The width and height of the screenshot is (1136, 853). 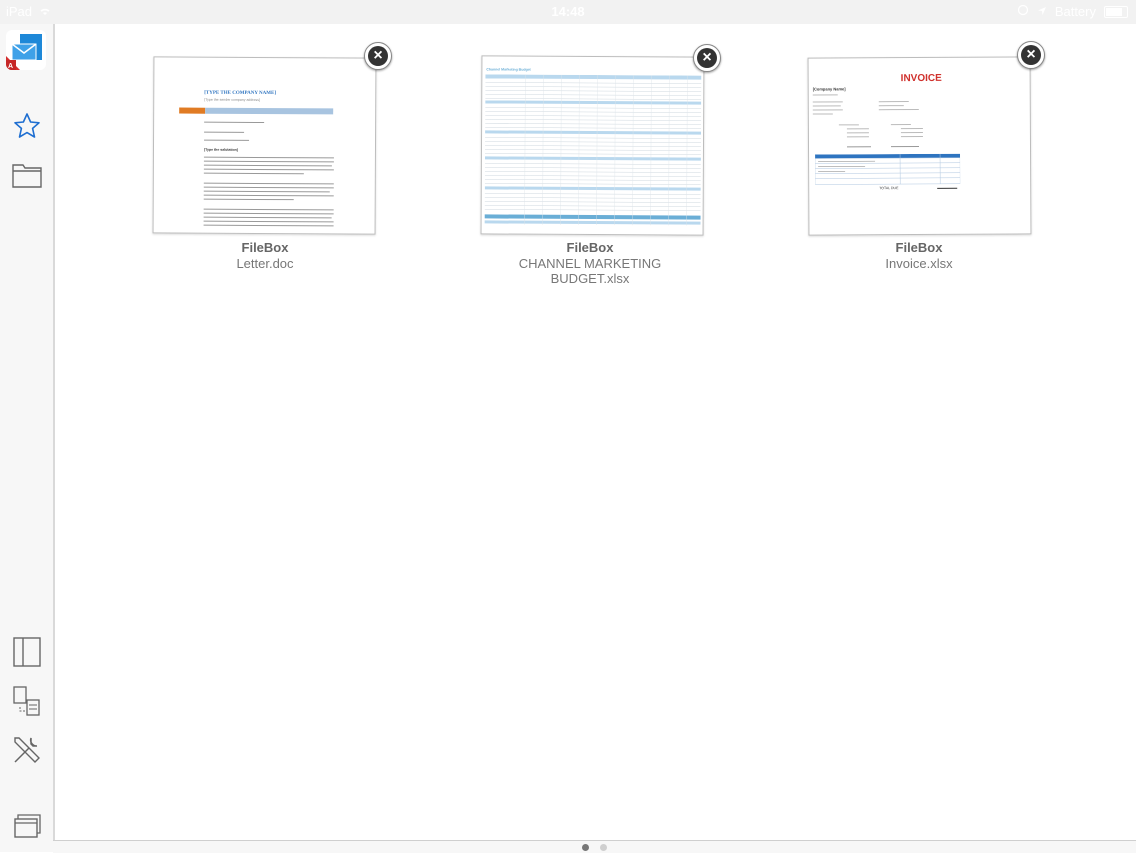 I want to click on document-thumbnail: Channel Marketing Budget, so click(x=593, y=145).